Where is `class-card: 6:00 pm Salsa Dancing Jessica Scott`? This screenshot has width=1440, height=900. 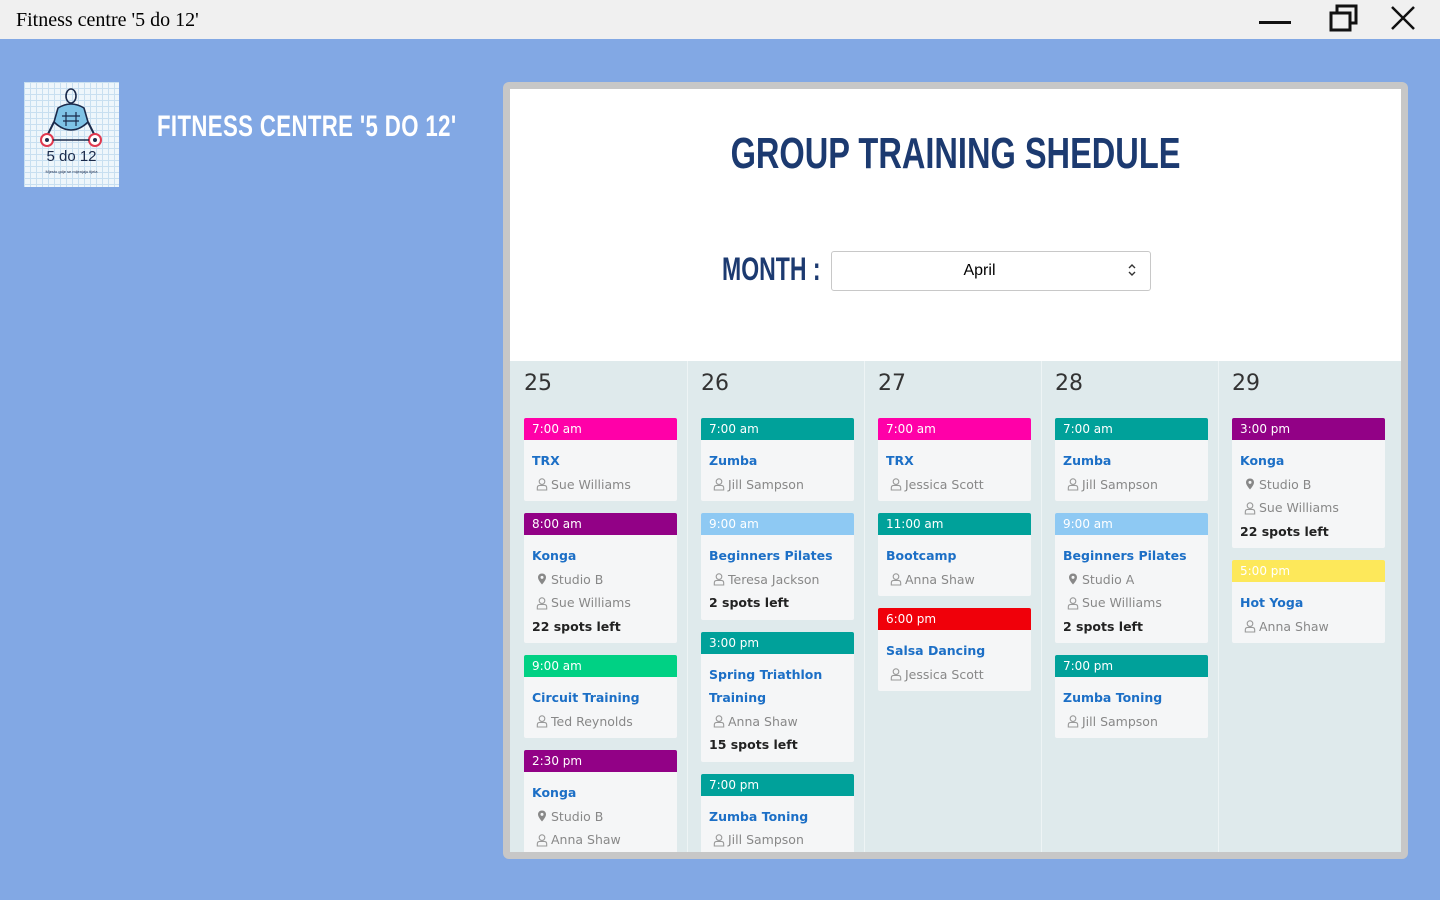 class-card: 6:00 pm Salsa Dancing Jessica Scott is located at coordinates (954, 649).